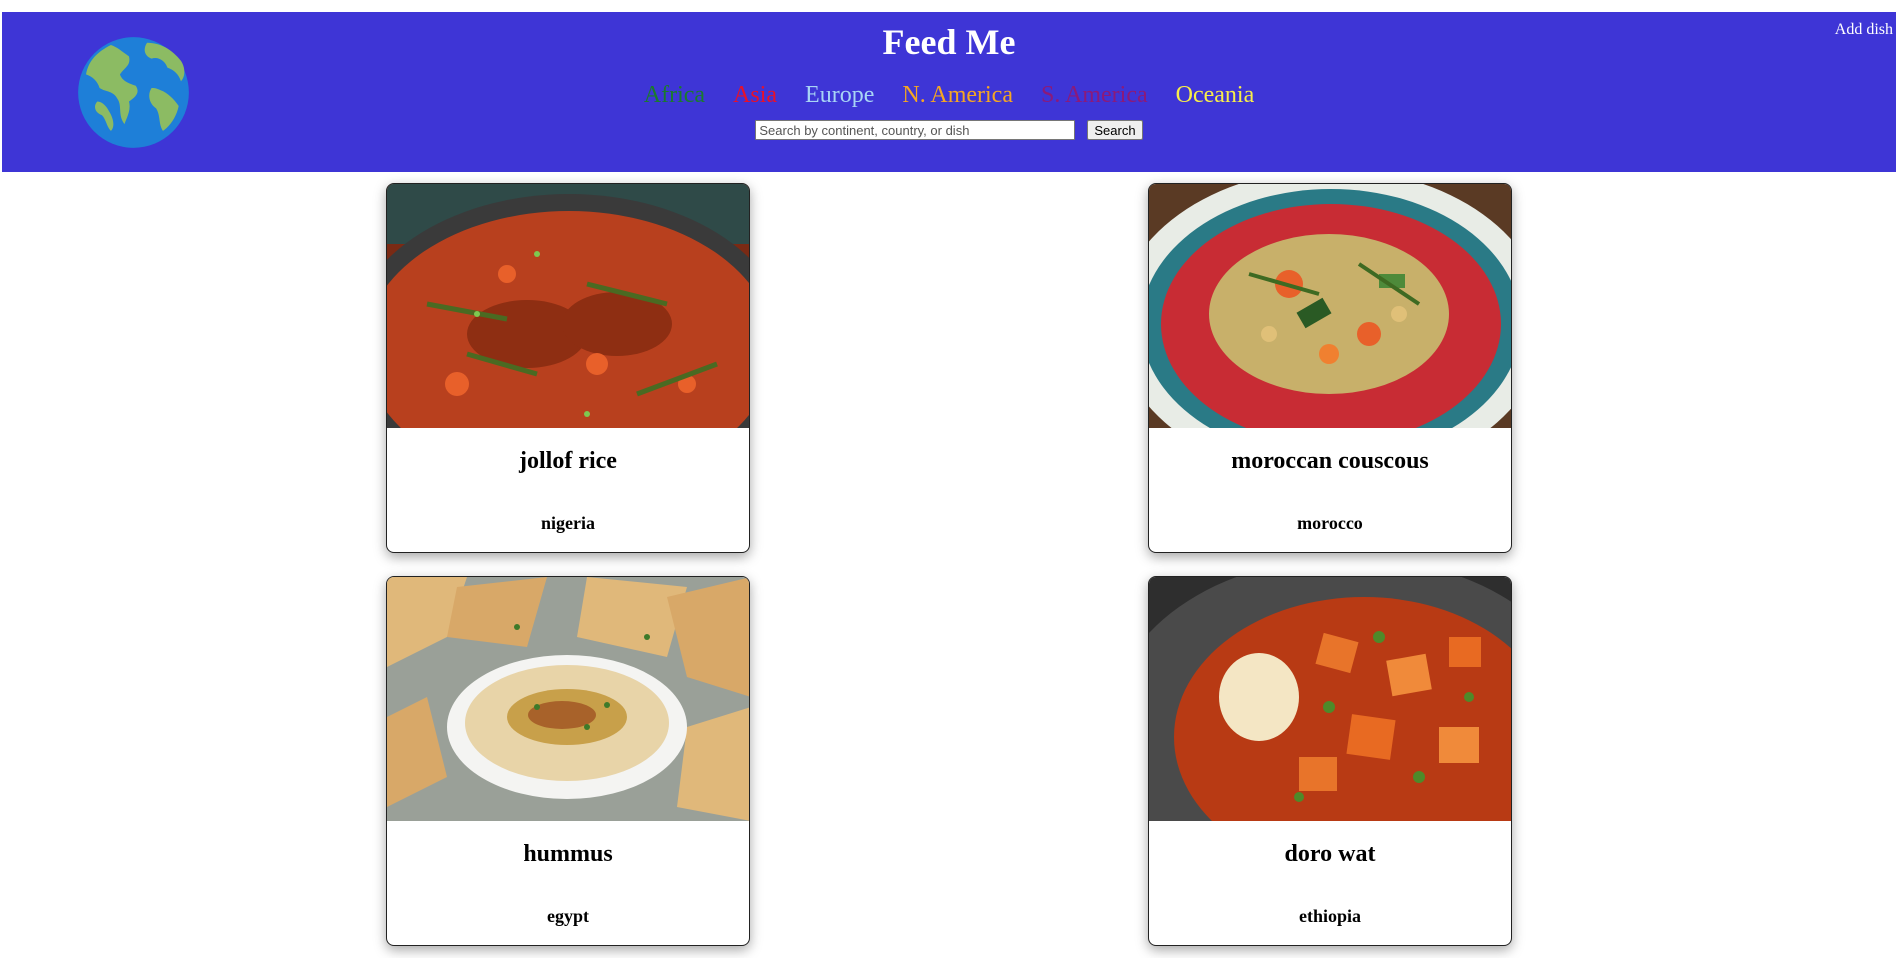  Describe the element at coordinates (839, 95) in the screenshot. I see `nav-link-europe: Europe` at that location.